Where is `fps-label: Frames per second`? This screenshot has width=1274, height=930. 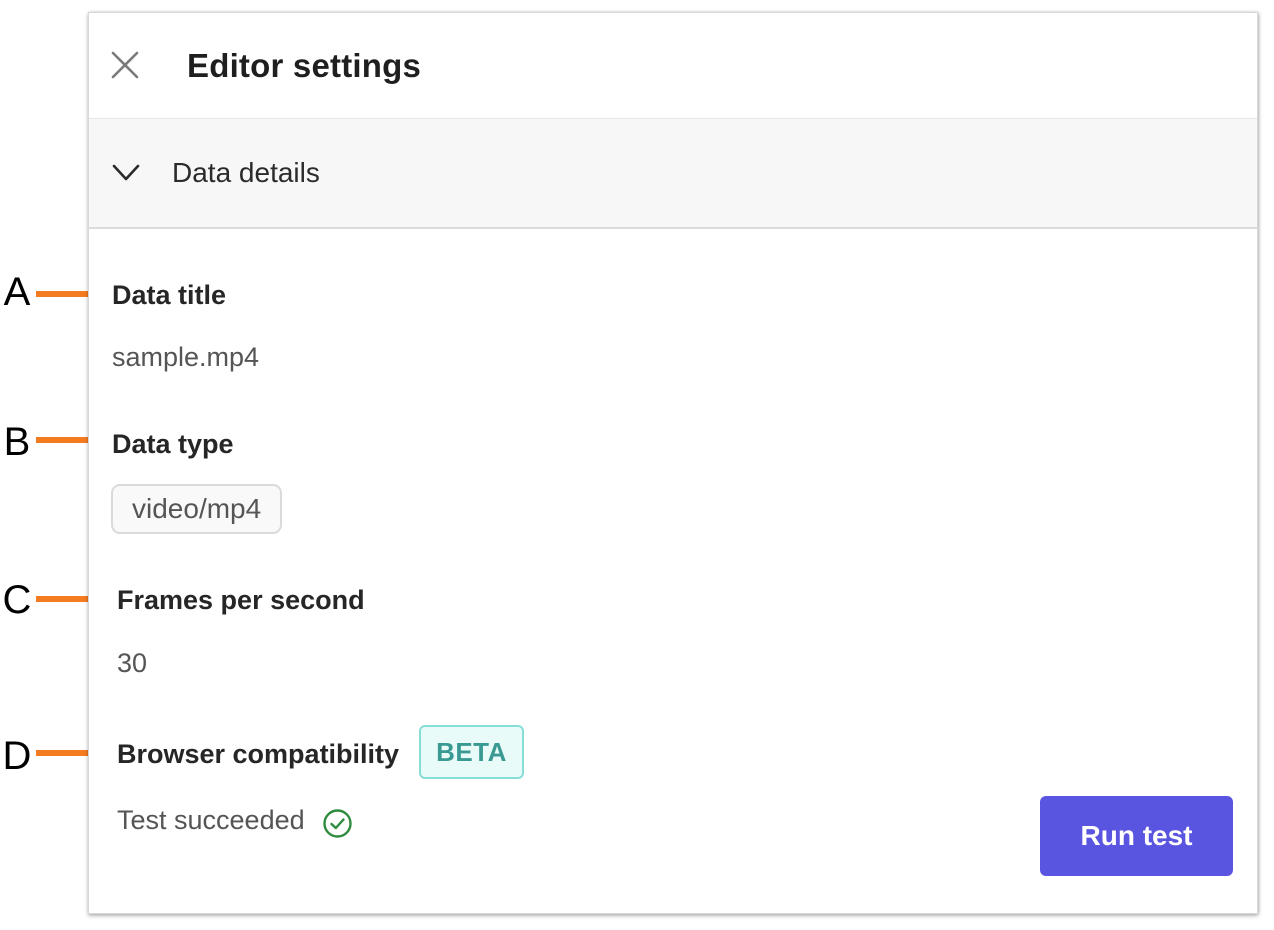 fps-label: Frames per second is located at coordinates (241, 600).